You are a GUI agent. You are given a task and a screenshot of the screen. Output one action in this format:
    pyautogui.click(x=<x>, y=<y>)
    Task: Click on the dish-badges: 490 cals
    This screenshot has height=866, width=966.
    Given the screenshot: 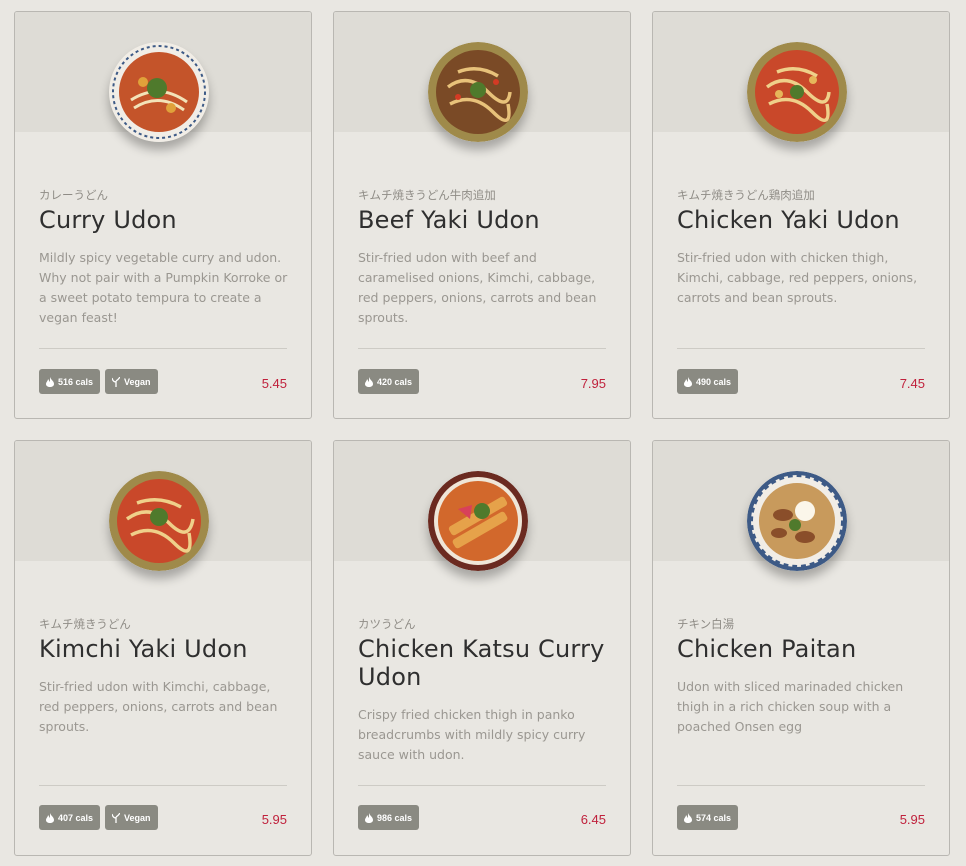 What is the action you would take?
    pyautogui.click(x=708, y=381)
    